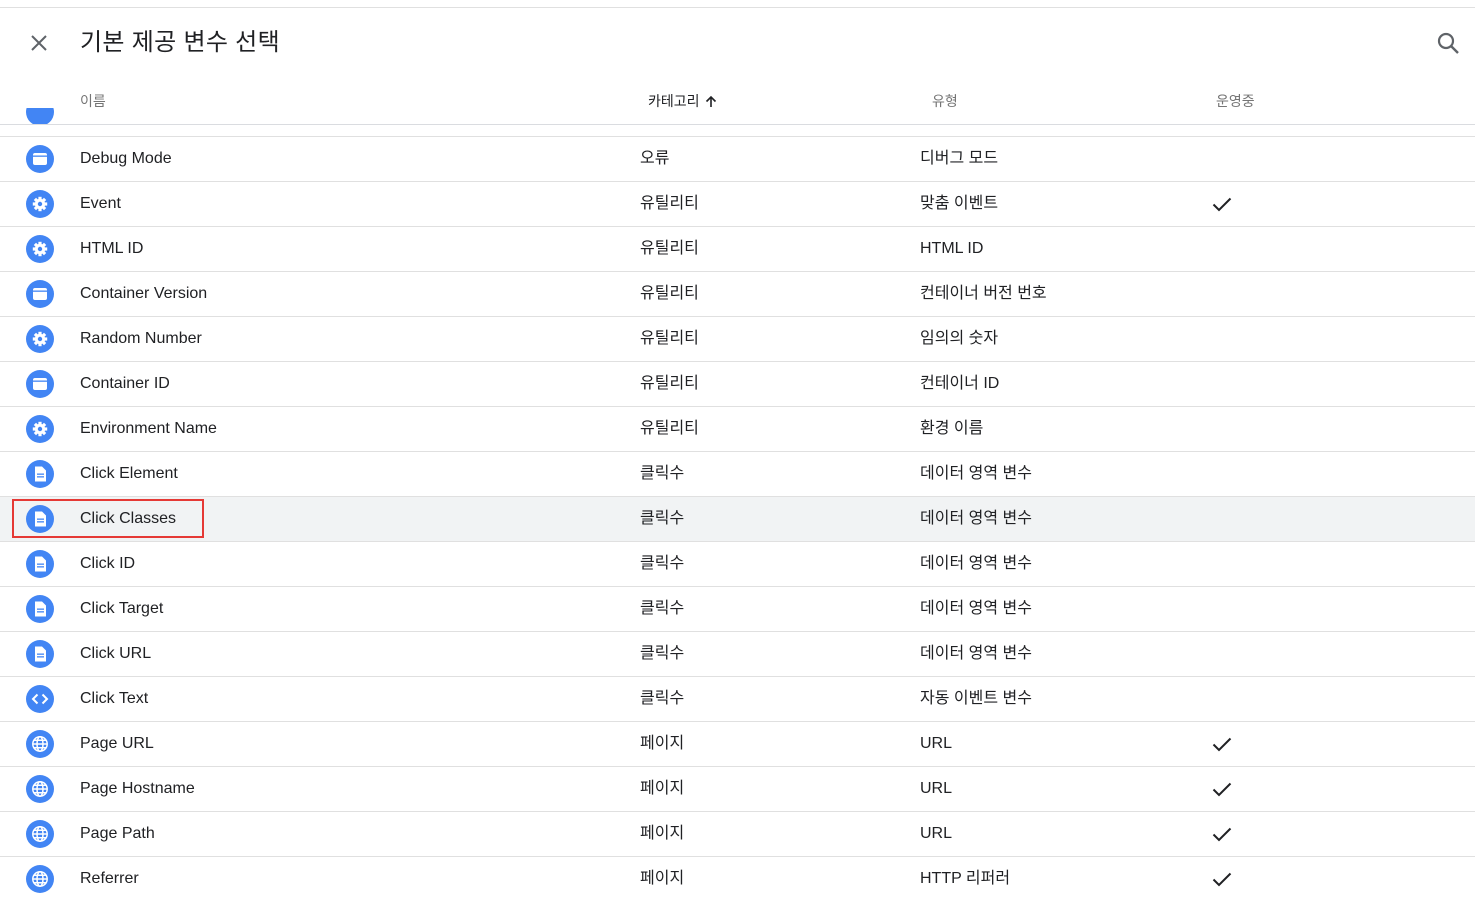  What do you see at coordinates (1235, 101) in the screenshot?
I see `column-header-live: 운영중` at bounding box center [1235, 101].